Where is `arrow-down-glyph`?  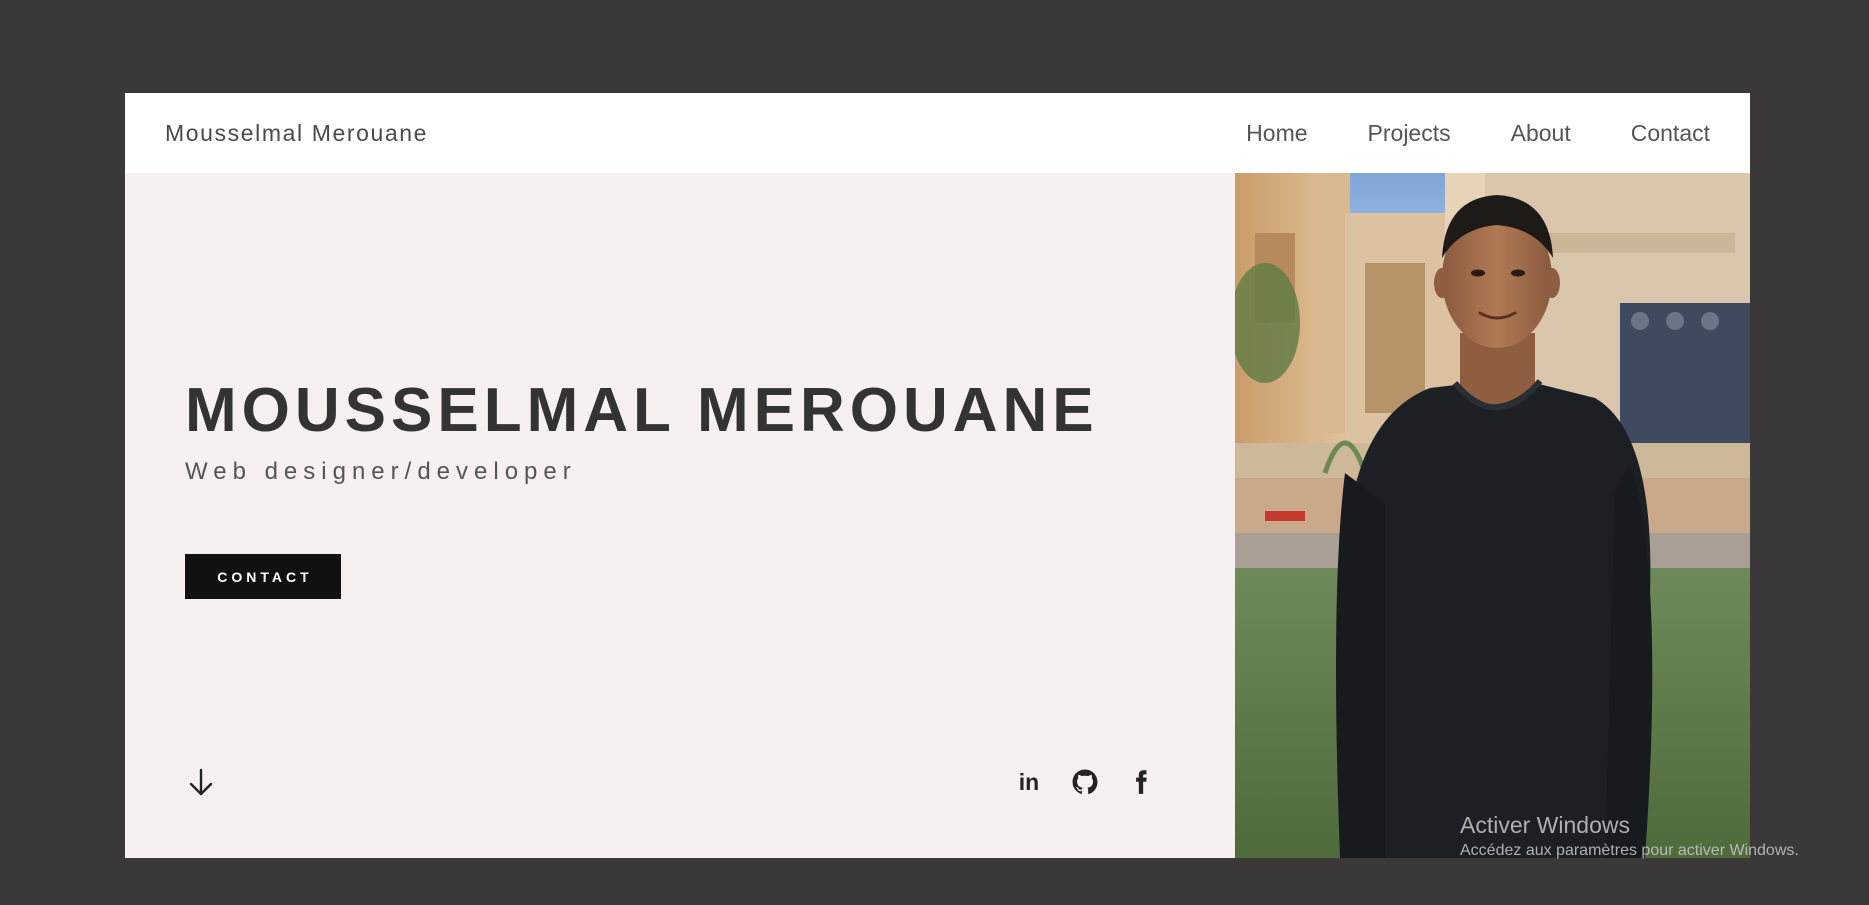
arrow-down-glyph is located at coordinates (201, 782).